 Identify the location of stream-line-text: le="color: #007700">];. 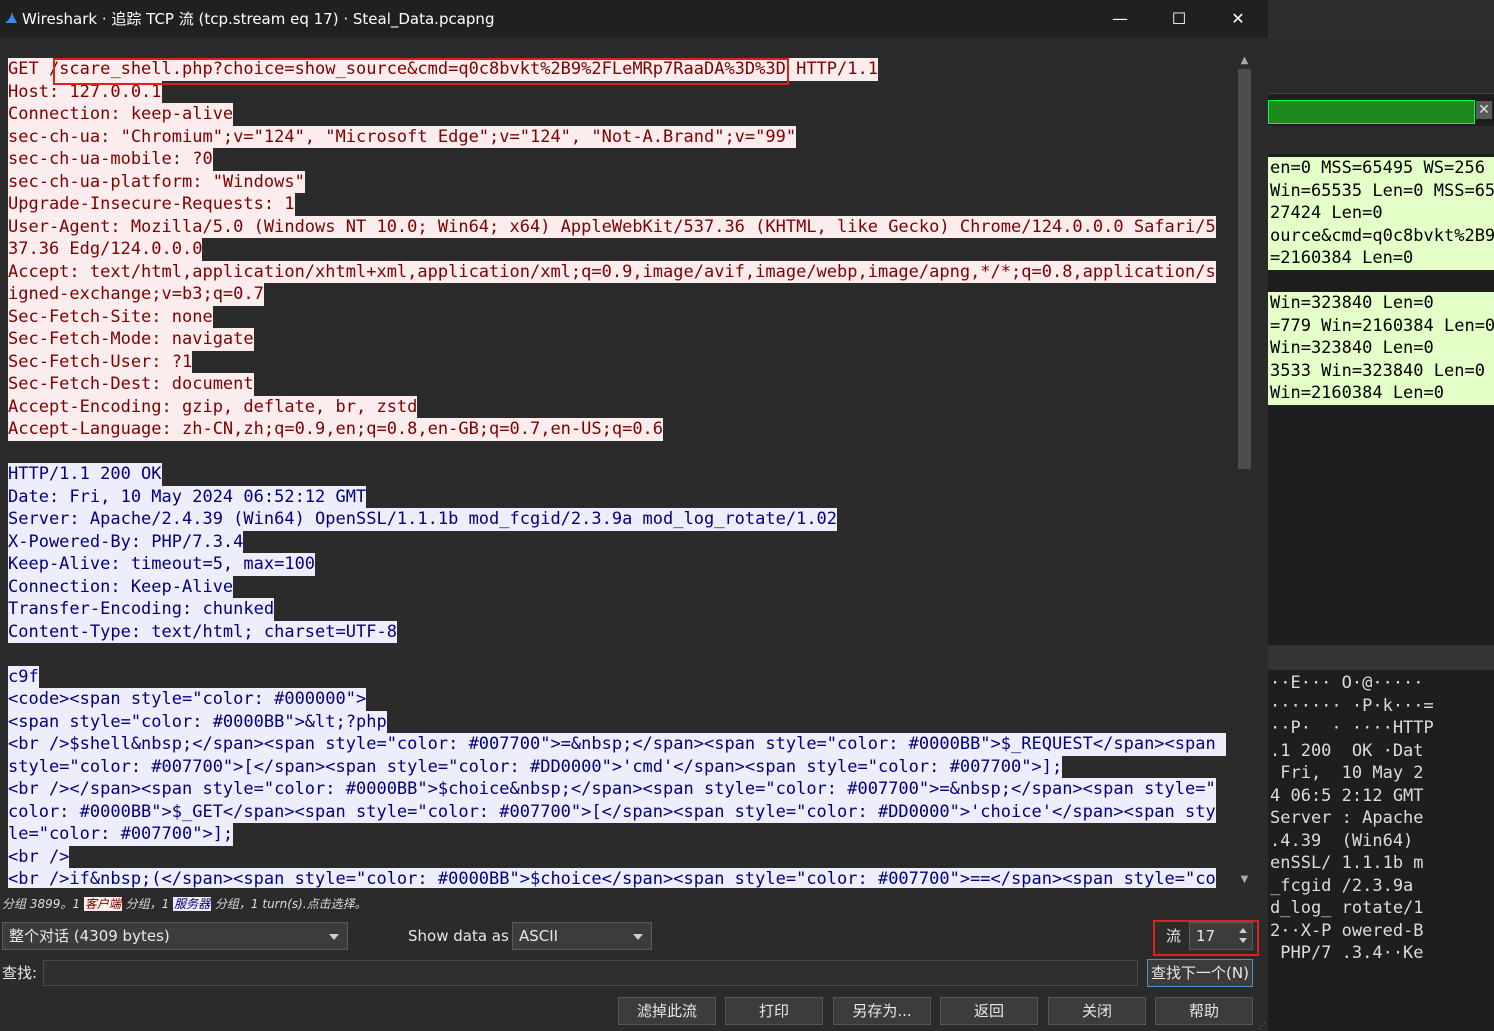
(121, 834).